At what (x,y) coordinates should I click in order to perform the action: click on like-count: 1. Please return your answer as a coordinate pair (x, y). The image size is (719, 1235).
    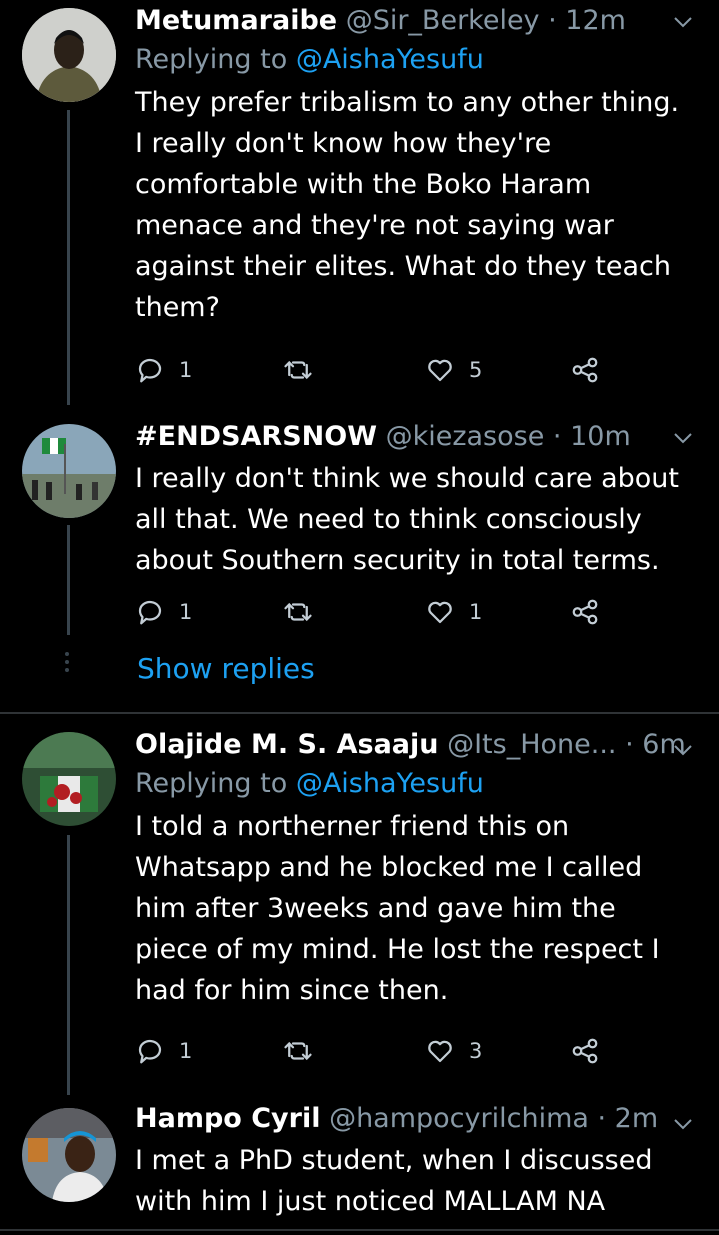
    Looking at the image, I should click on (476, 612).